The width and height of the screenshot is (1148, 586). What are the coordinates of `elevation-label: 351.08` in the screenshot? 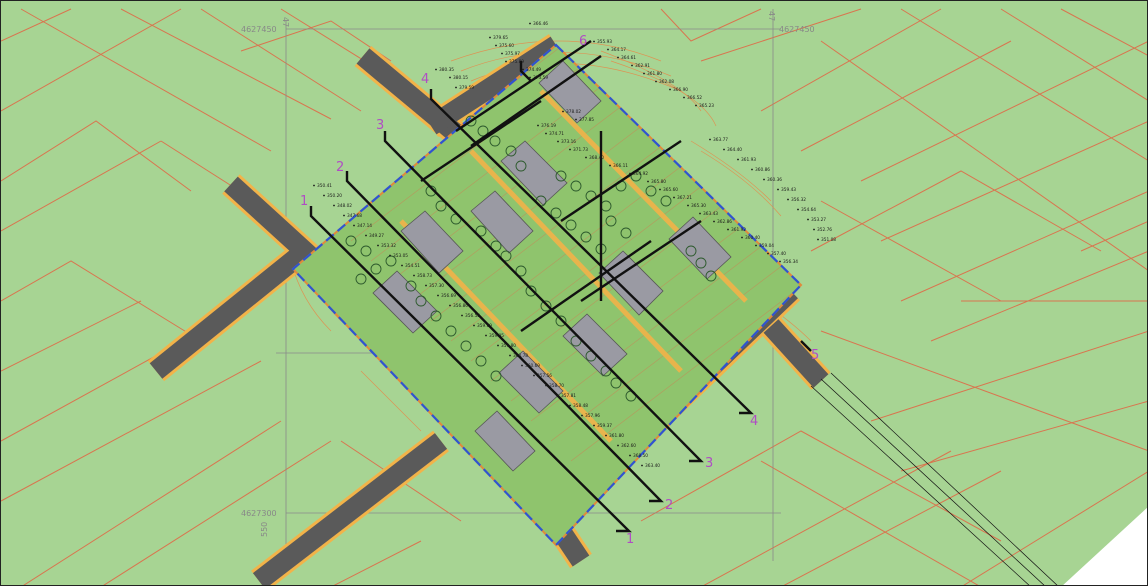 It's located at (828, 240).